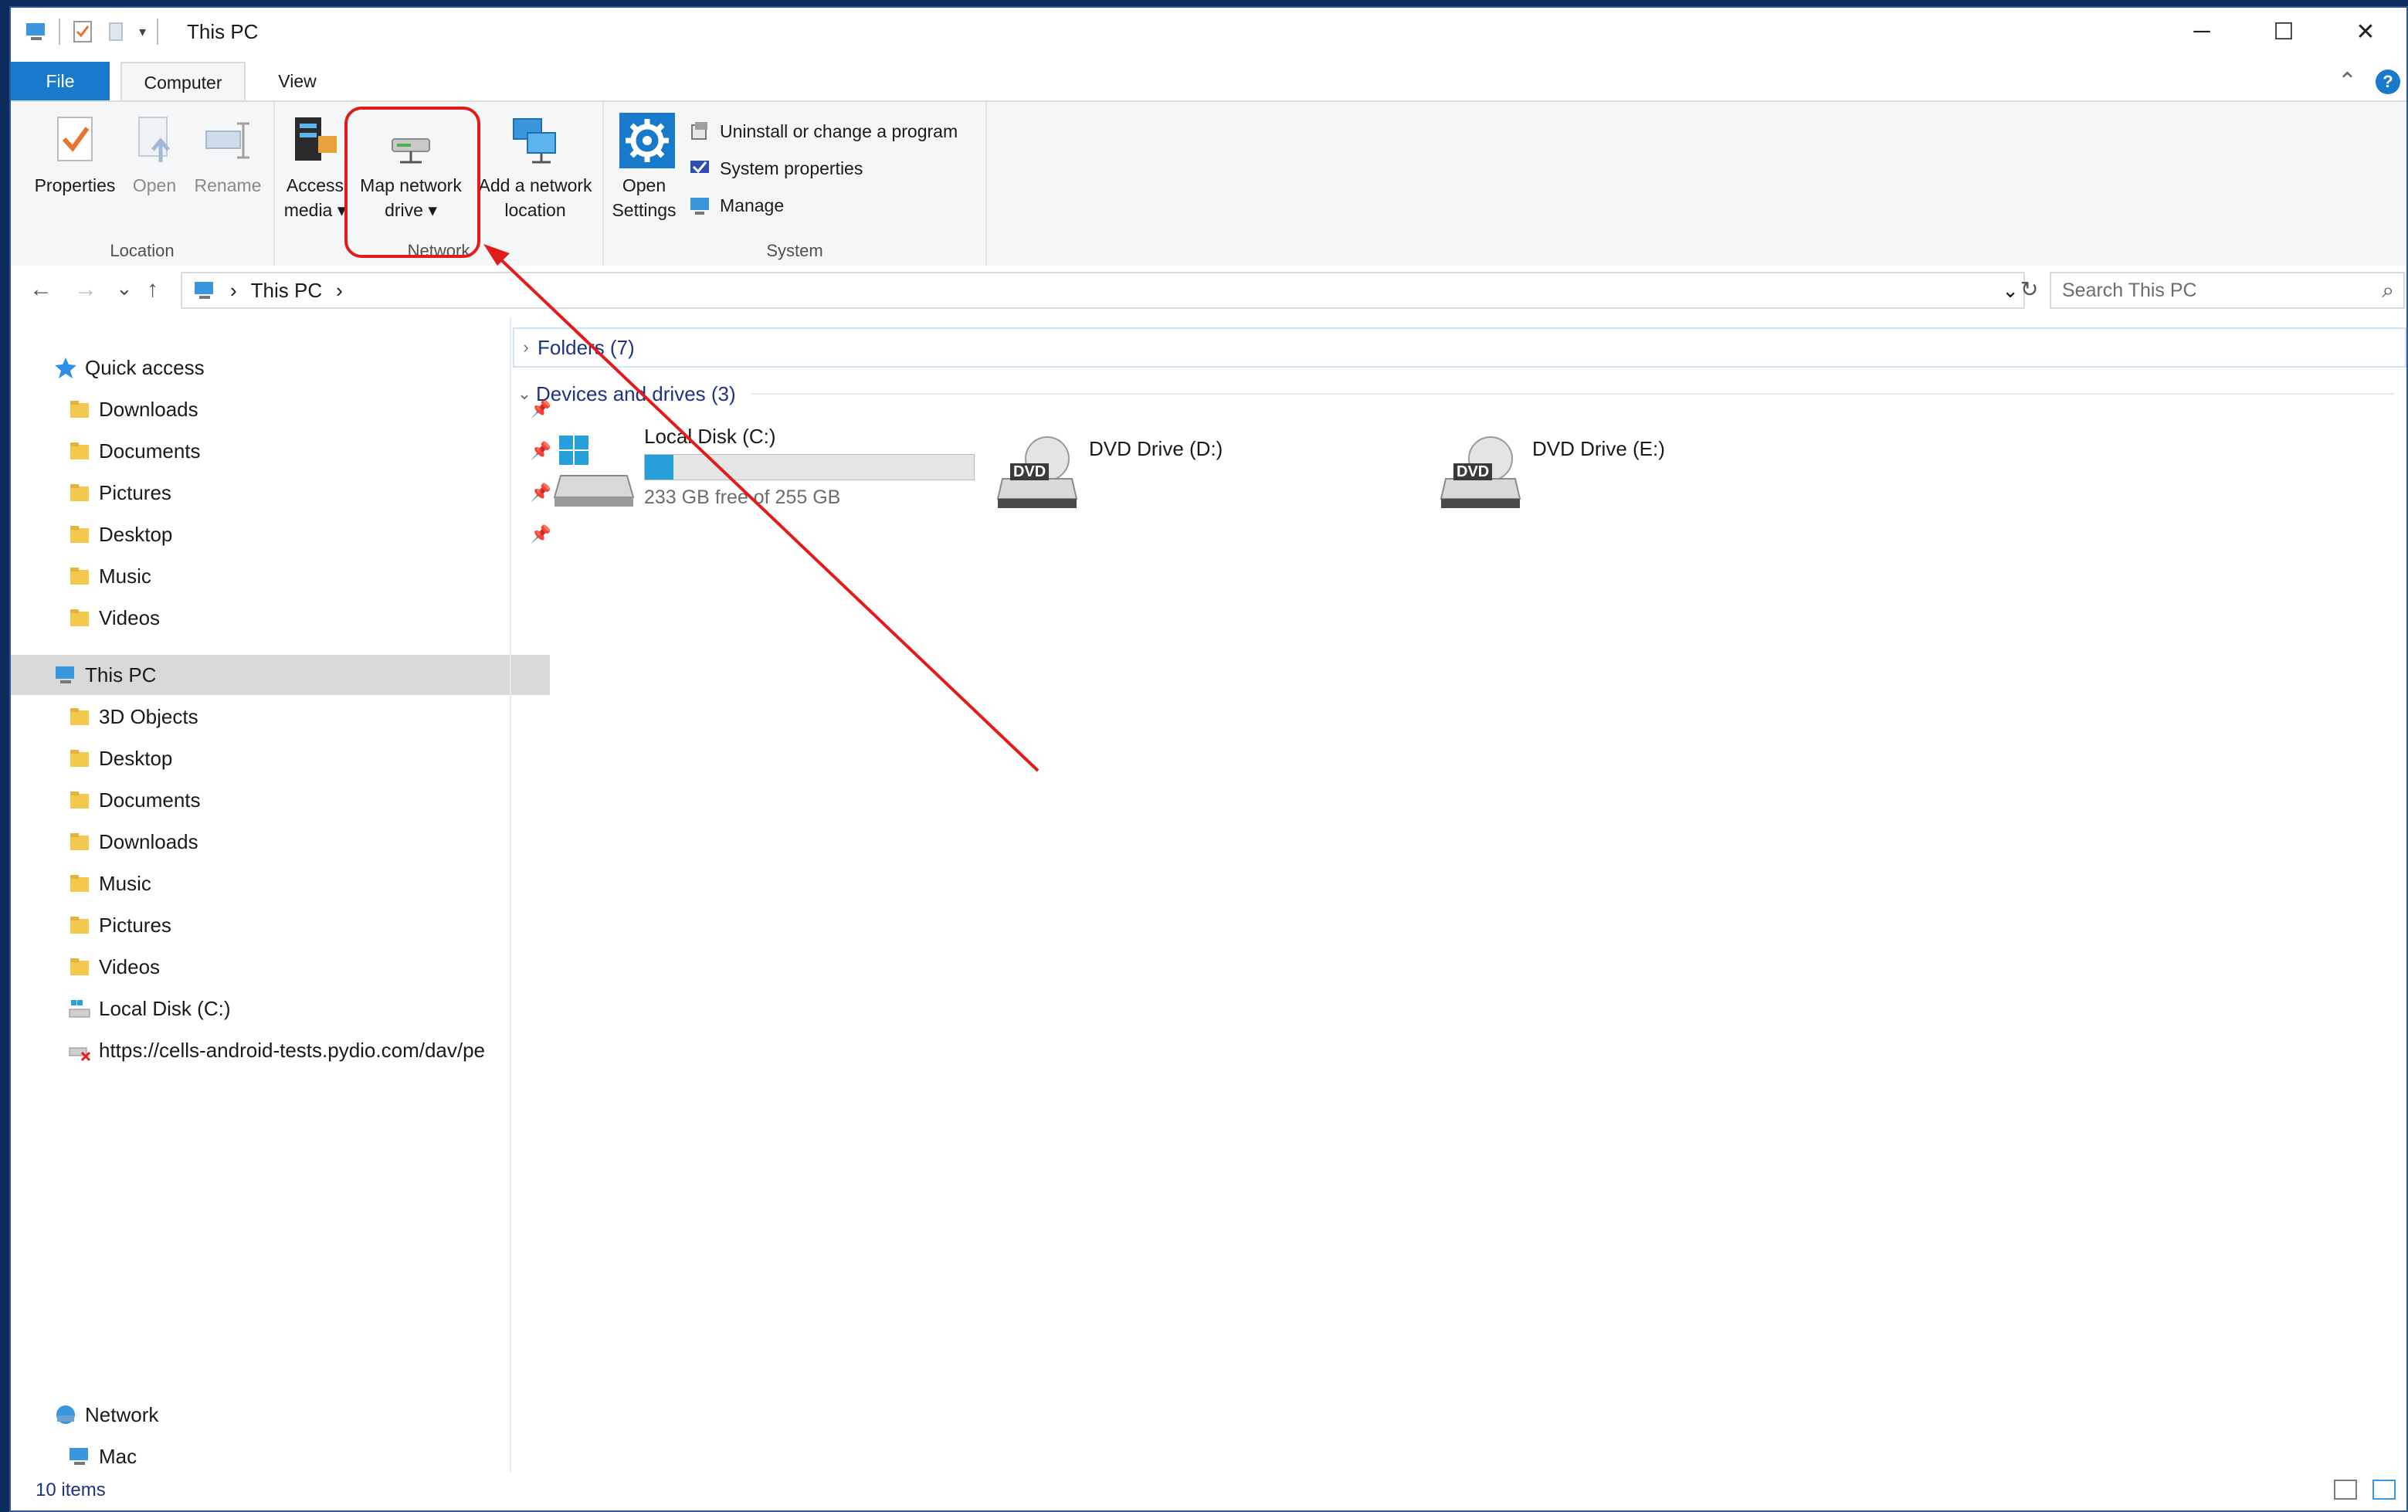 The width and height of the screenshot is (2408, 1512). Describe the element at coordinates (2365, 32) in the screenshot. I see `close-button: ✕` at that location.